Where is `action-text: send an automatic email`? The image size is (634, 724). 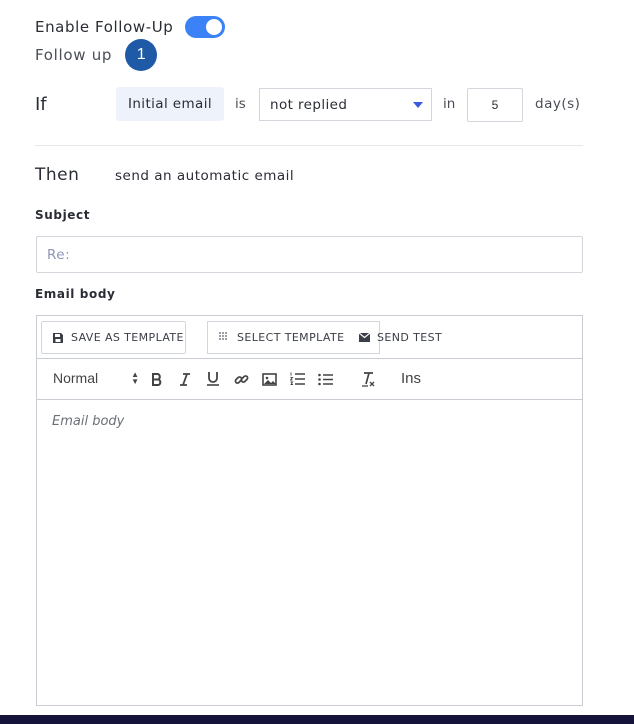 action-text: send an automatic email is located at coordinates (205, 176).